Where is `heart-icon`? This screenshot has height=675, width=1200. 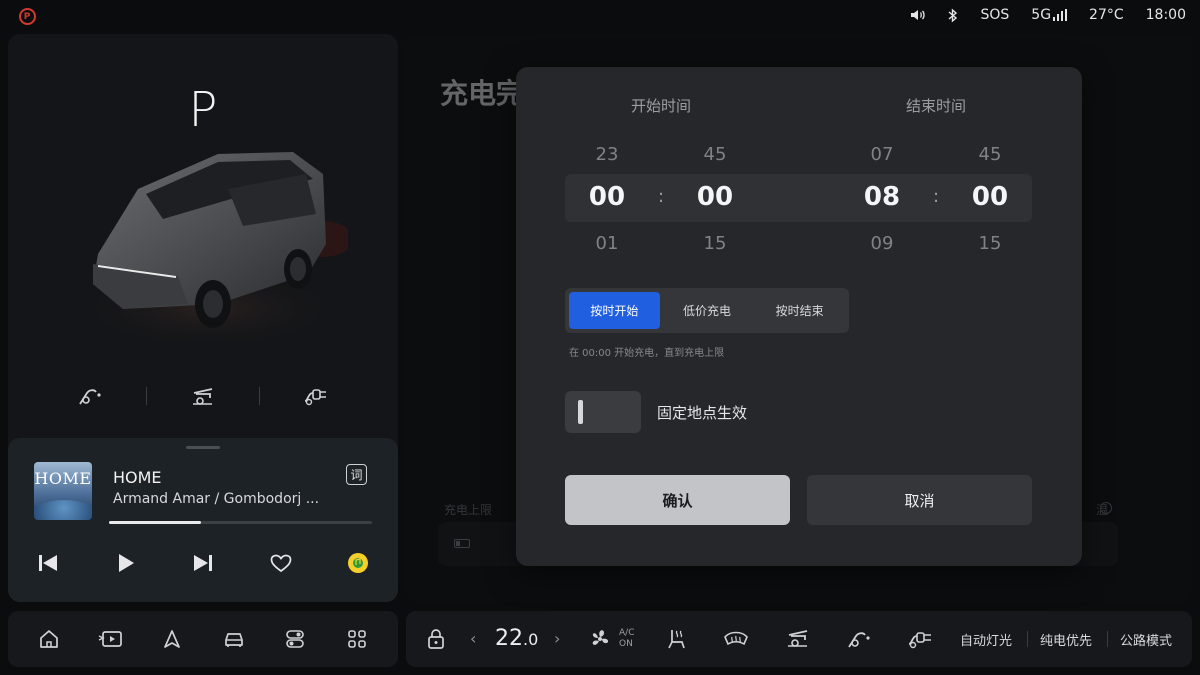 heart-icon is located at coordinates (280, 563).